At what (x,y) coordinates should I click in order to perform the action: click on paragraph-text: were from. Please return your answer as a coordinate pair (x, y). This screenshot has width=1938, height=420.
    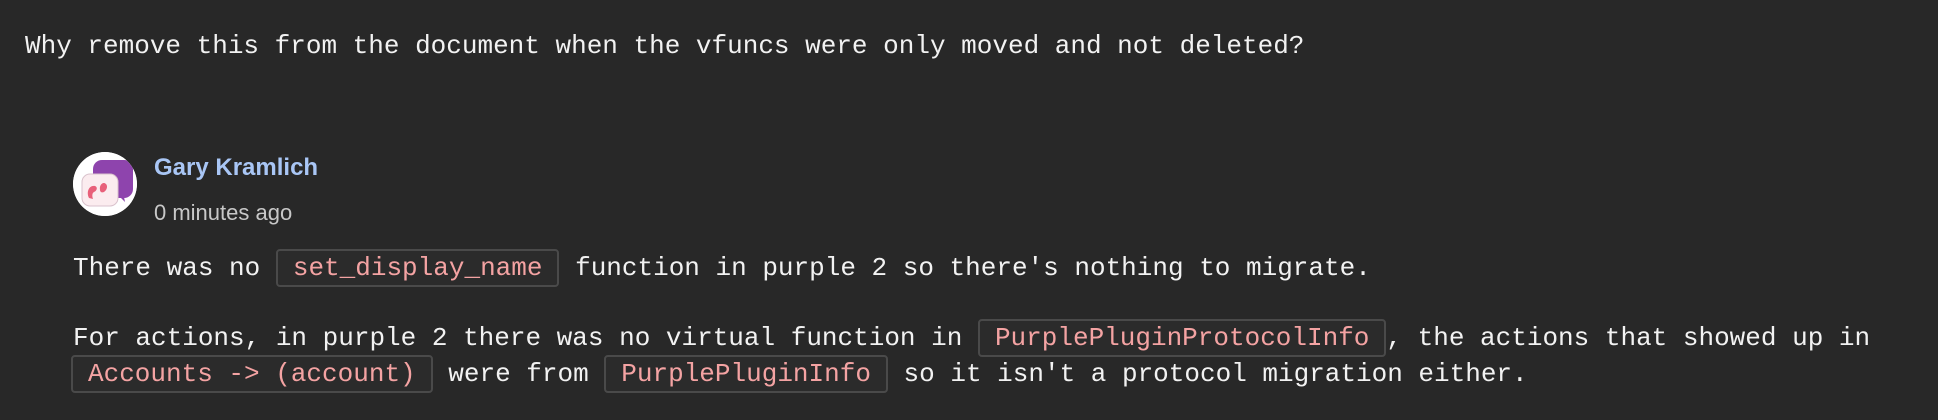
    Looking at the image, I should click on (518, 374).